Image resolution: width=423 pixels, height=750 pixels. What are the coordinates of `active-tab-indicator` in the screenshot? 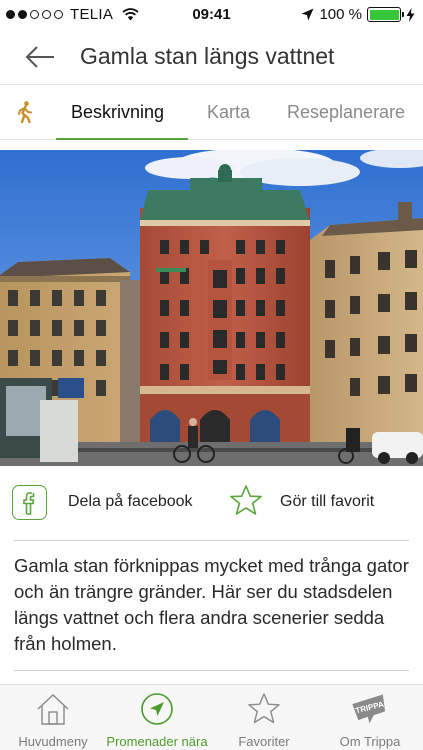 It's located at (122, 139).